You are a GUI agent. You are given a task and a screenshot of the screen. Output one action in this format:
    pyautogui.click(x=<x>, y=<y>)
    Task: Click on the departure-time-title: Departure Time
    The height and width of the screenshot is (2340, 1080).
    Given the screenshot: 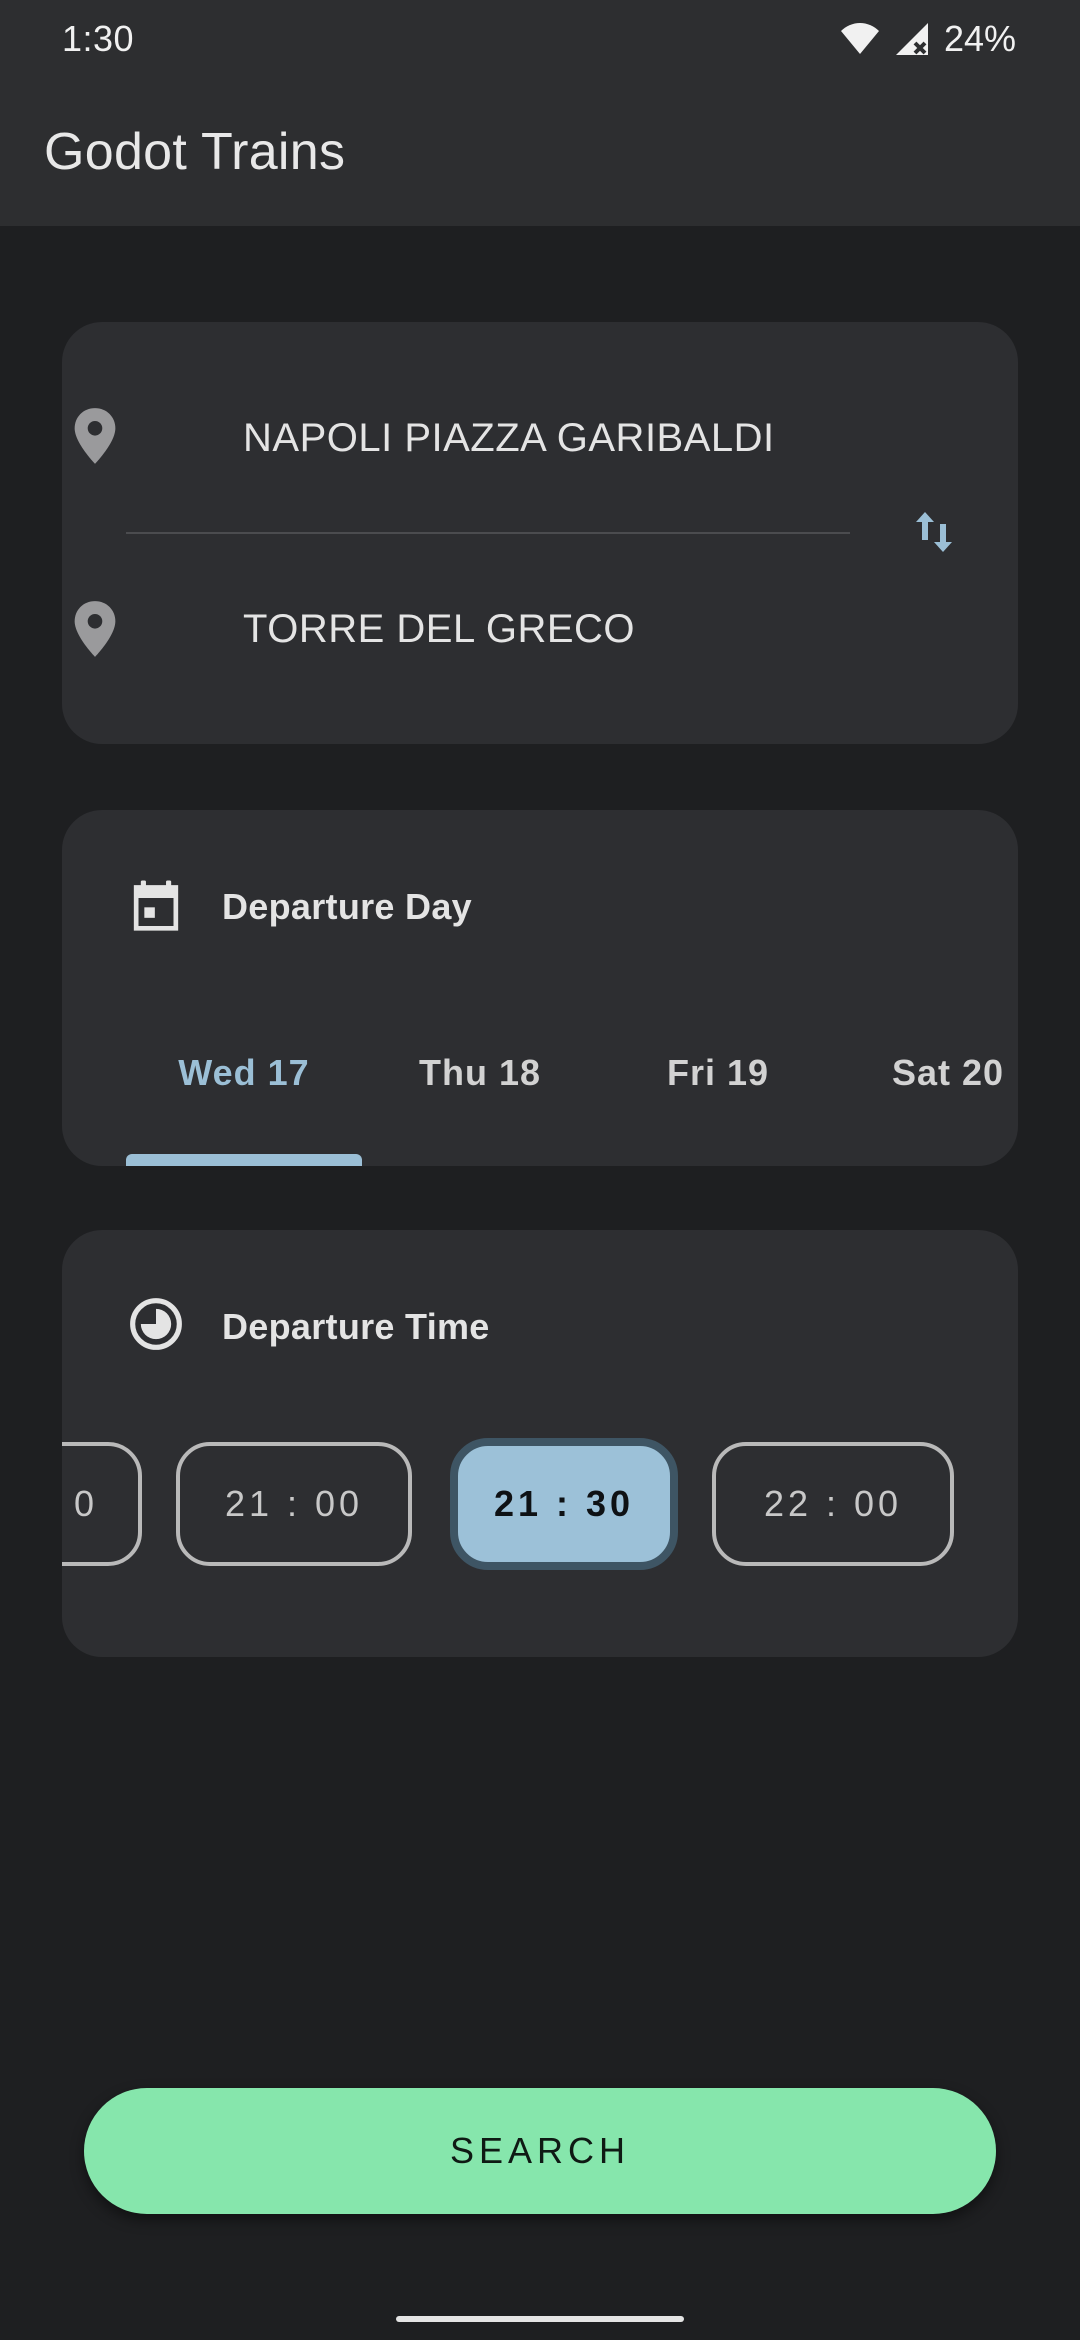 What is the action you would take?
    pyautogui.click(x=356, y=1326)
    